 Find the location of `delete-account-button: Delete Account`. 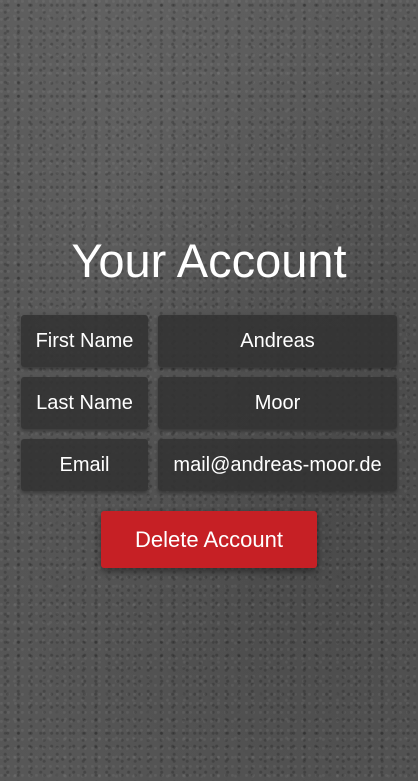

delete-account-button: Delete Account is located at coordinates (209, 539).